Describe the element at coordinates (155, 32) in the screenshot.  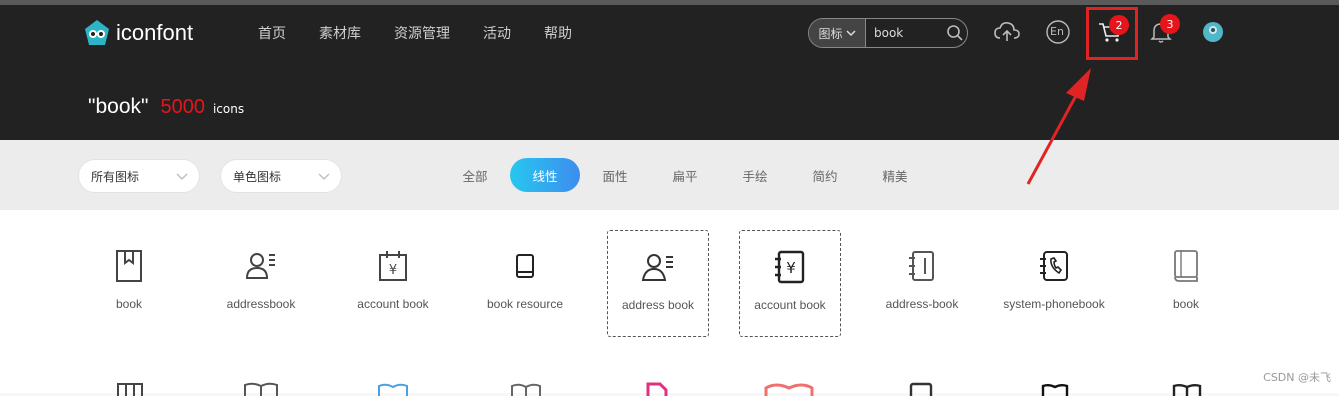
I see `logo-text: iconfont` at that location.